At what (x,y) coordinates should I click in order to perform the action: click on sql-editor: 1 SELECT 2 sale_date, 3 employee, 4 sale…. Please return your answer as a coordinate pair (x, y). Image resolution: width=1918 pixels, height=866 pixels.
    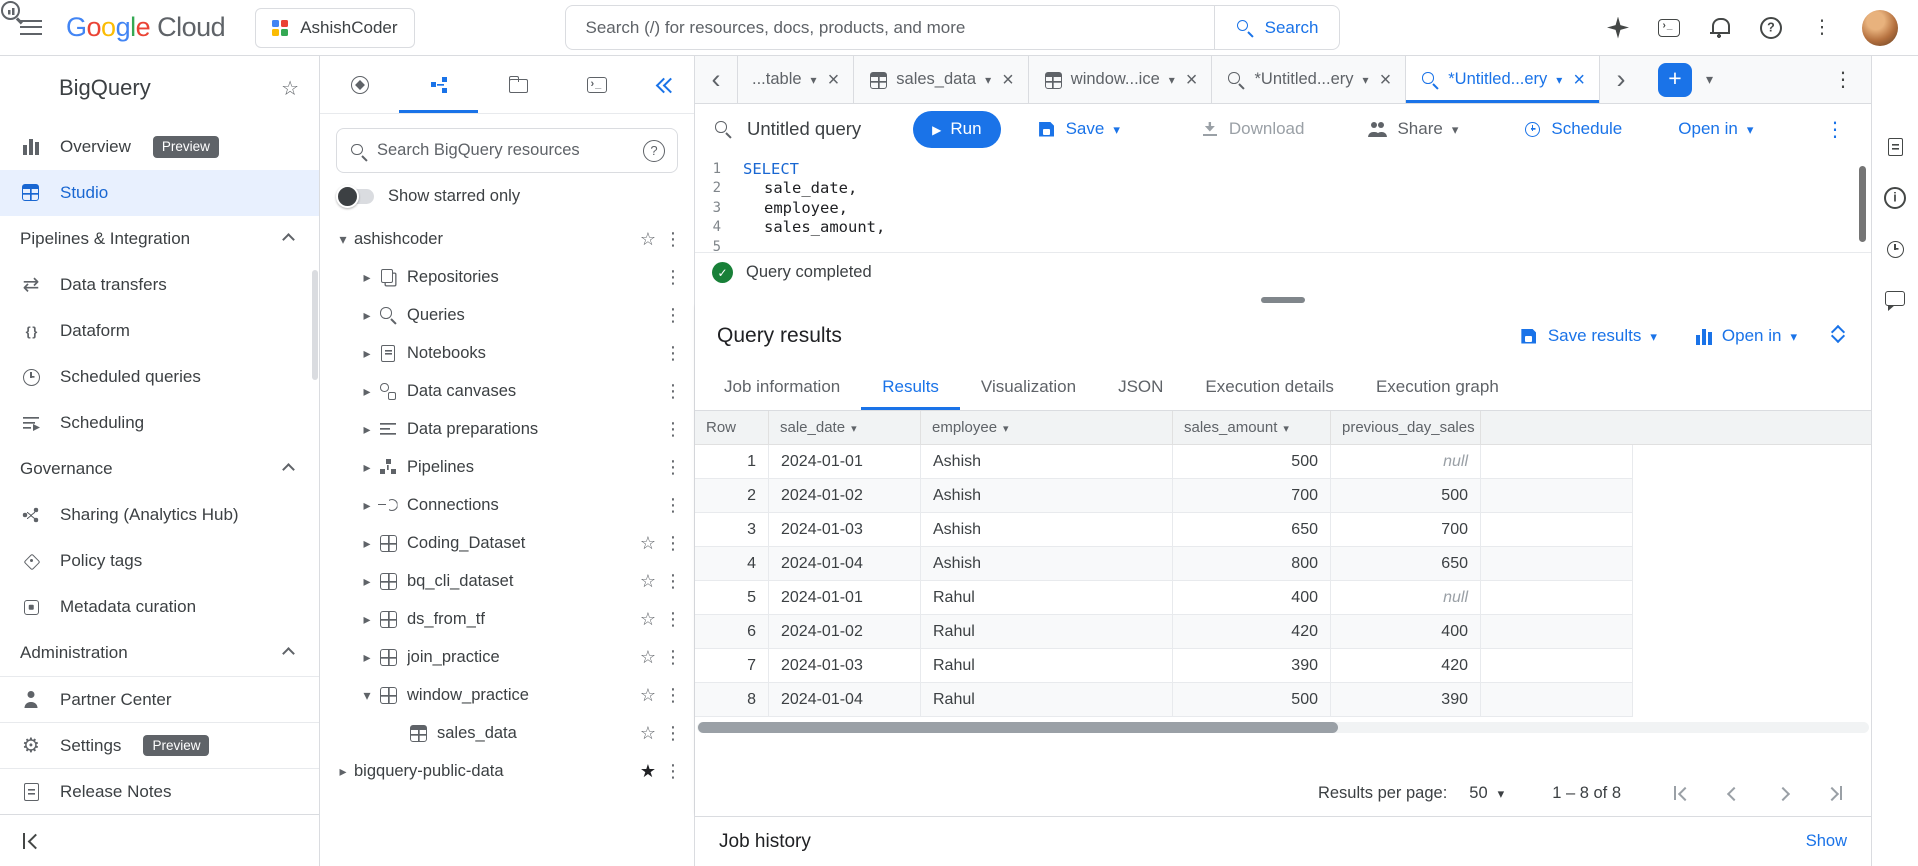
    Looking at the image, I should click on (1283, 203).